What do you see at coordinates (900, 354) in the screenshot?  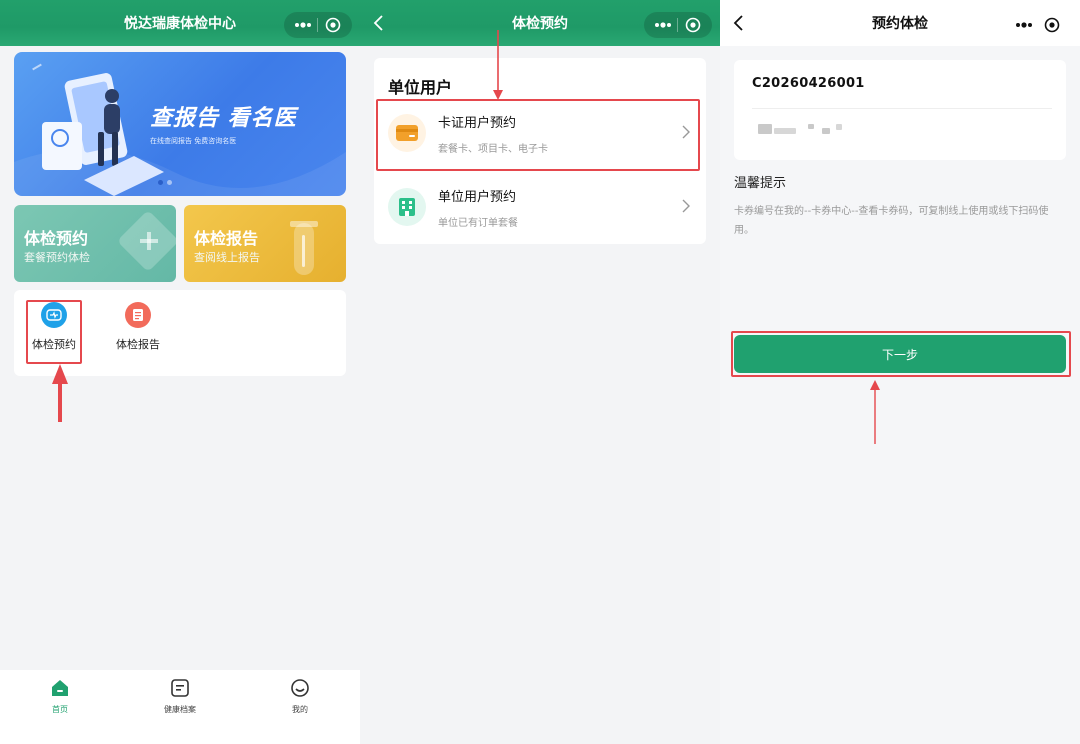 I see `next-button: 下一步` at bounding box center [900, 354].